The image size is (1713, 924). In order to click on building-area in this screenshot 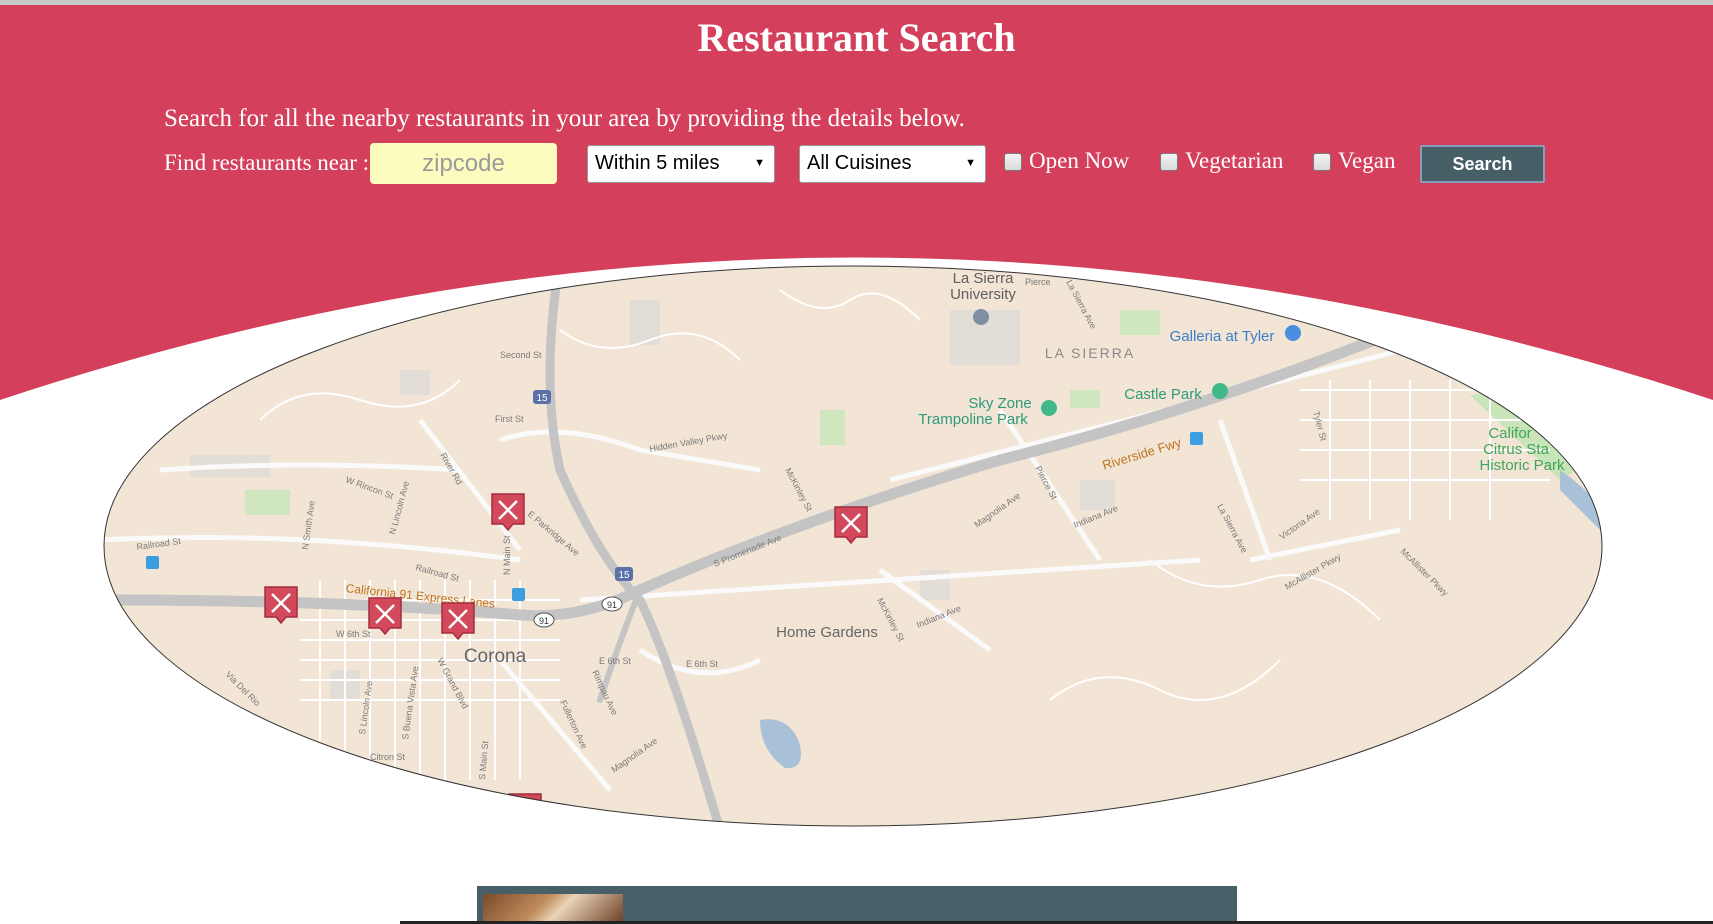, I will do `click(415, 382)`.